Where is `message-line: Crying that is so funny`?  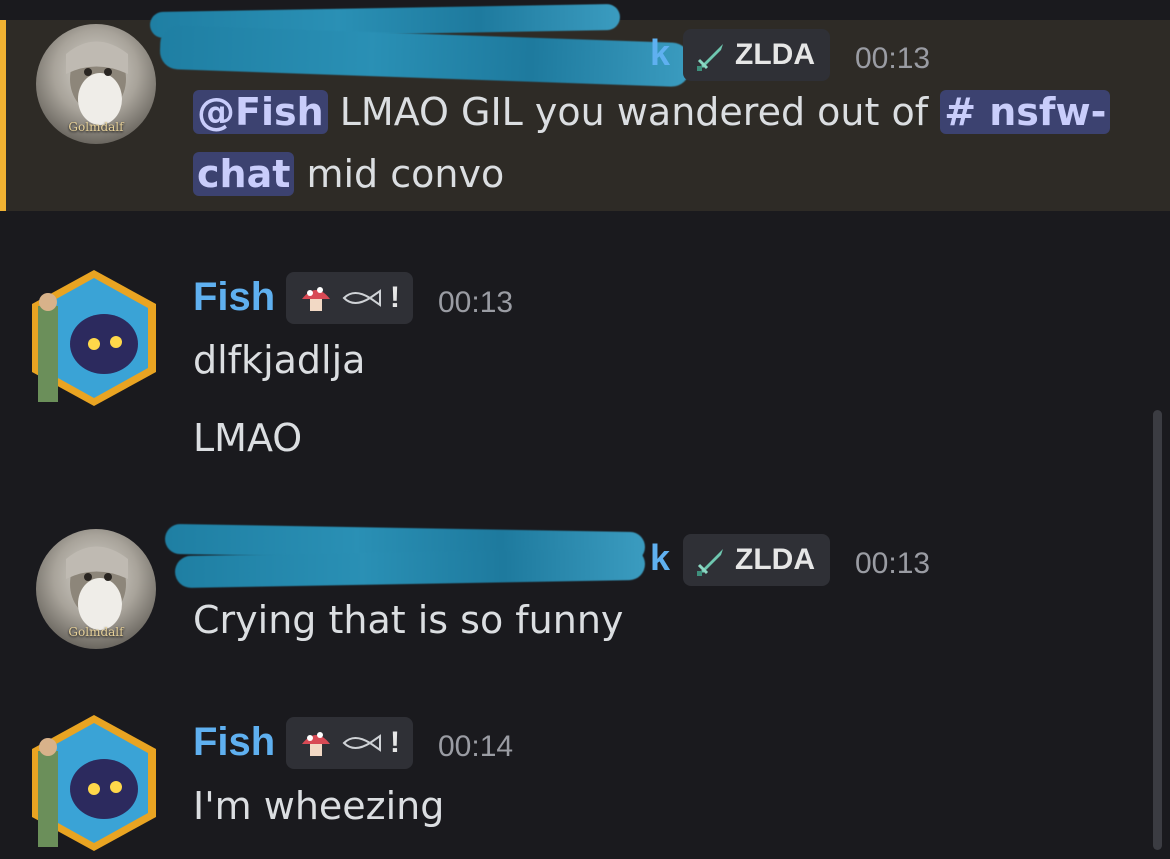
message-line: Crying that is so funny is located at coordinates (408, 620).